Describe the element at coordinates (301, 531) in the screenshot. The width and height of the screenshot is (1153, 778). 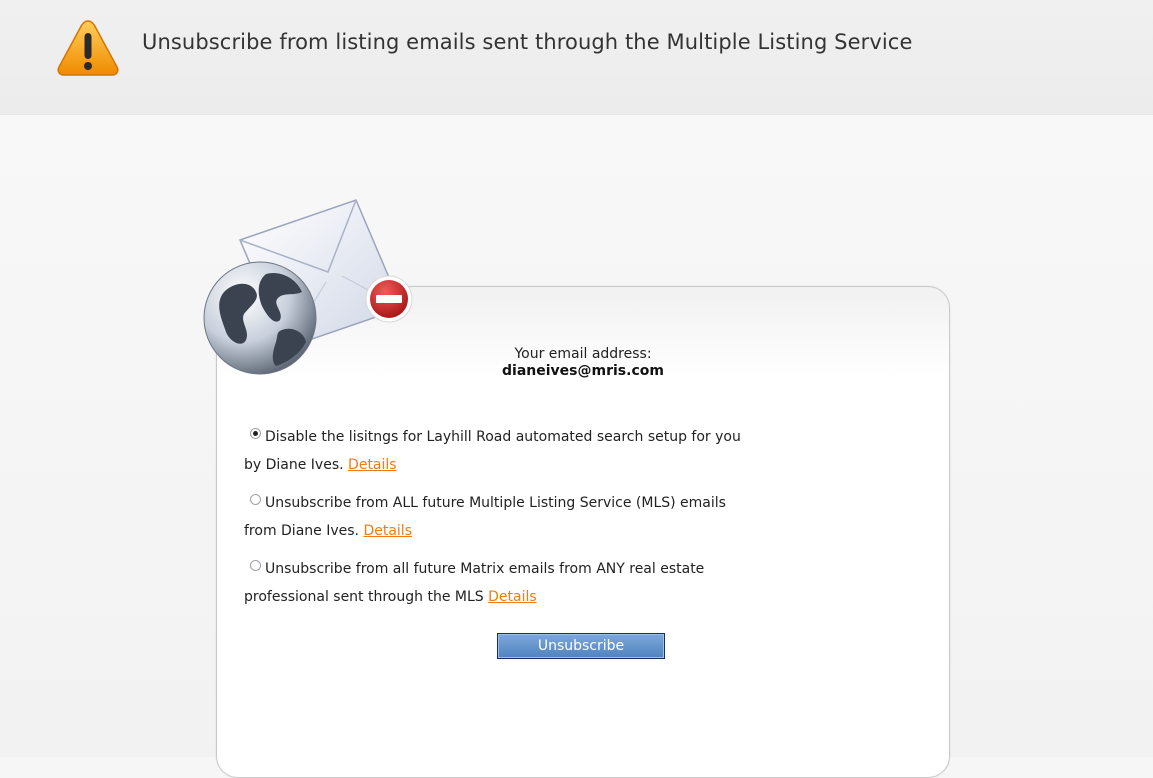
I see `option-unsubscribe-agent-line2: from Diane Ives.` at that location.